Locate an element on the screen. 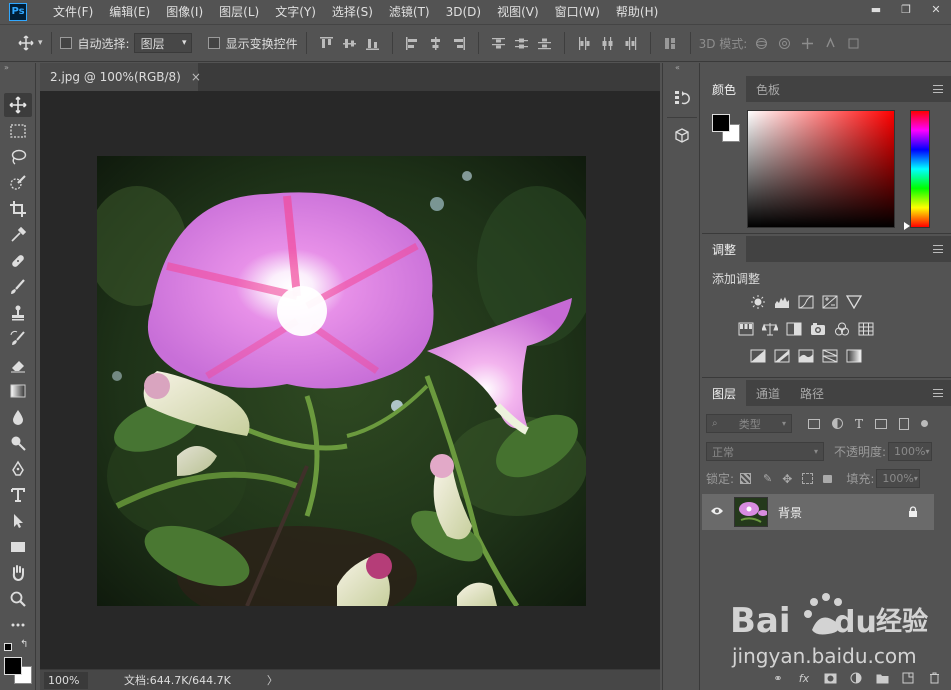  menu-filter: 滤镜(T) is located at coordinates (409, 12).